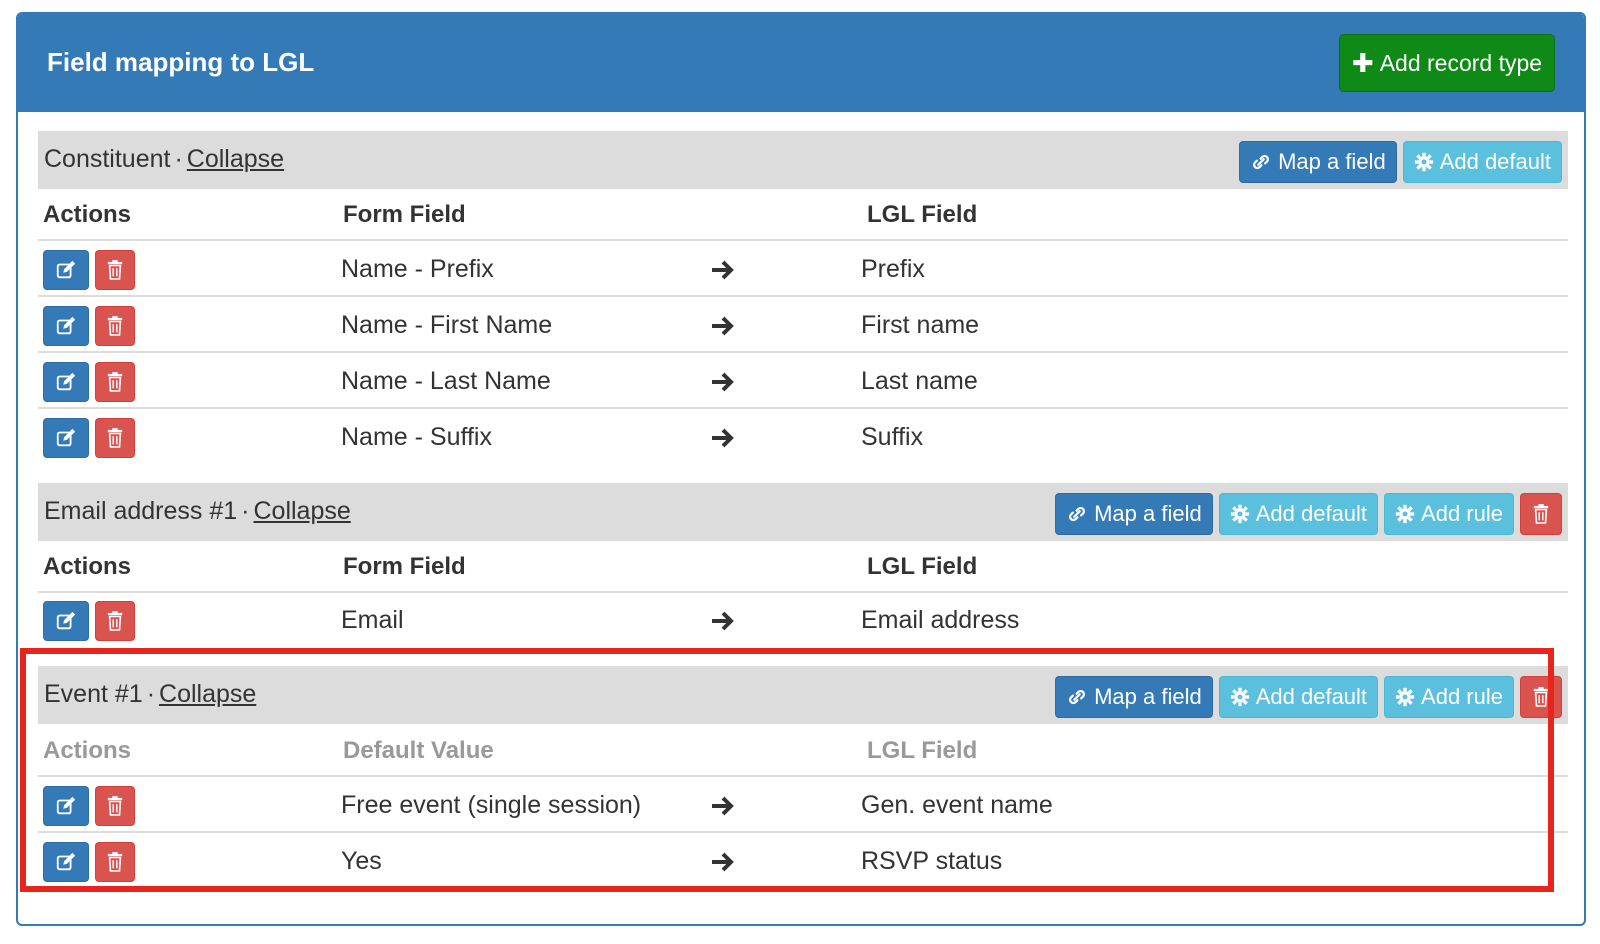  I want to click on section-title: Event #1 · Collapse, so click(150, 694).